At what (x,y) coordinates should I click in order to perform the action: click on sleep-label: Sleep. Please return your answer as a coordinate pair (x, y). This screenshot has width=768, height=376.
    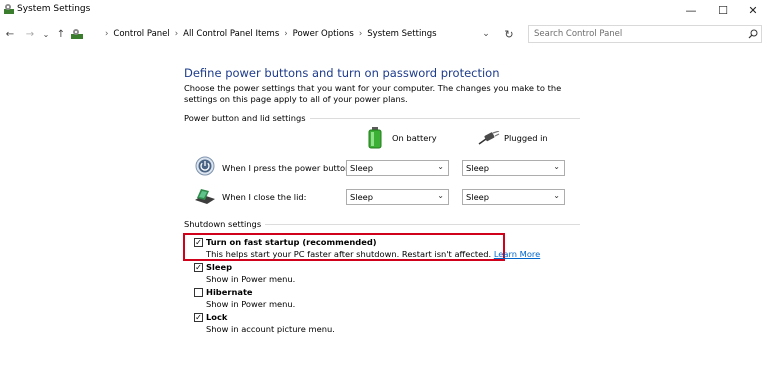
    Looking at the image, I should click on (219, 267).